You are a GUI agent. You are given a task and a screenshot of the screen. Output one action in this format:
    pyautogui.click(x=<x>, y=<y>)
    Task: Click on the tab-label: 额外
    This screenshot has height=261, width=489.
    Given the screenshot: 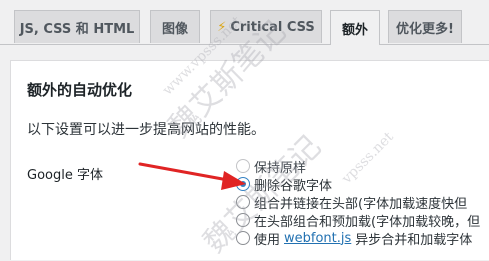 What is the action you would take?
    pyautogui.click(x=354, y=30)
    